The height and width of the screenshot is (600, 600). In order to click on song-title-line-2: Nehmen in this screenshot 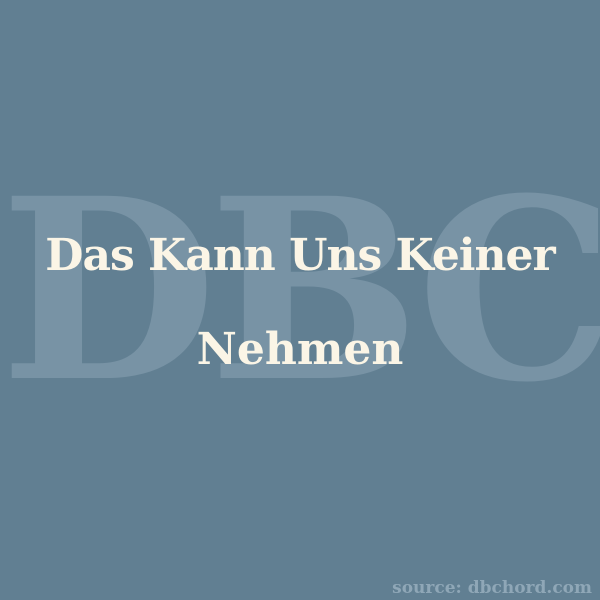, I will do `click(300, 349)`.